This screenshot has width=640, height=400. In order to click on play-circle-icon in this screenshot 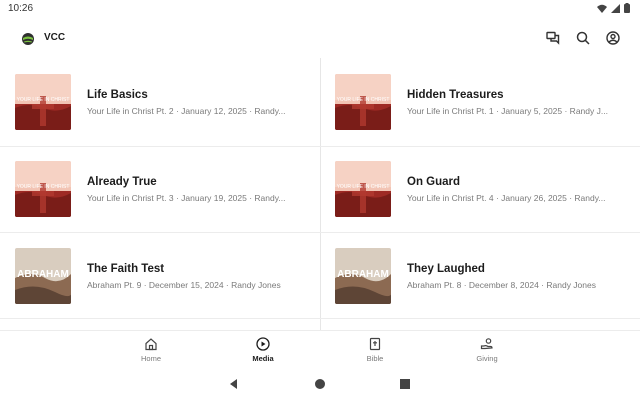, I will do `click(263, 344)`.